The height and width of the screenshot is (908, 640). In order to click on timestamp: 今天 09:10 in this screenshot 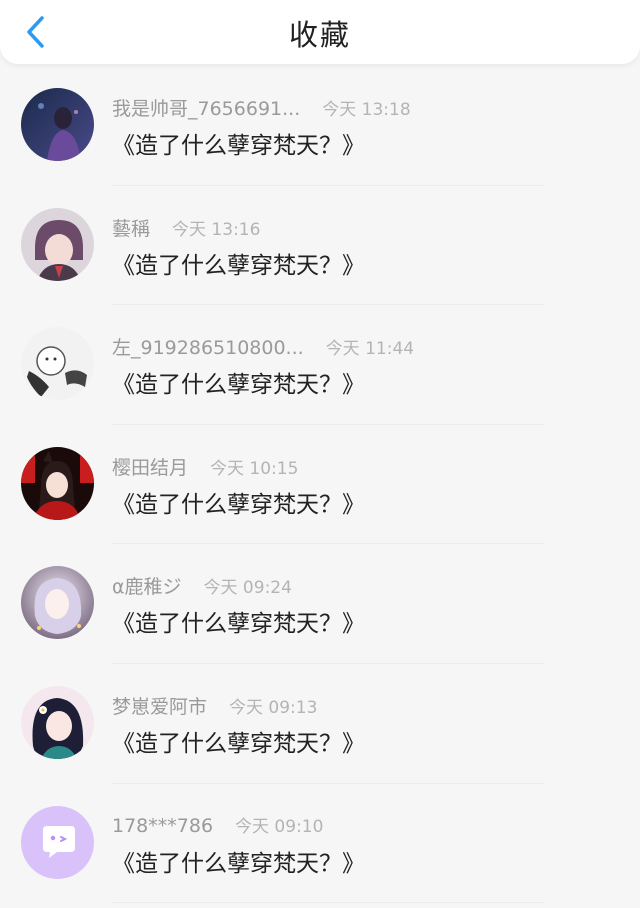, I will do `click(279, 826)`.